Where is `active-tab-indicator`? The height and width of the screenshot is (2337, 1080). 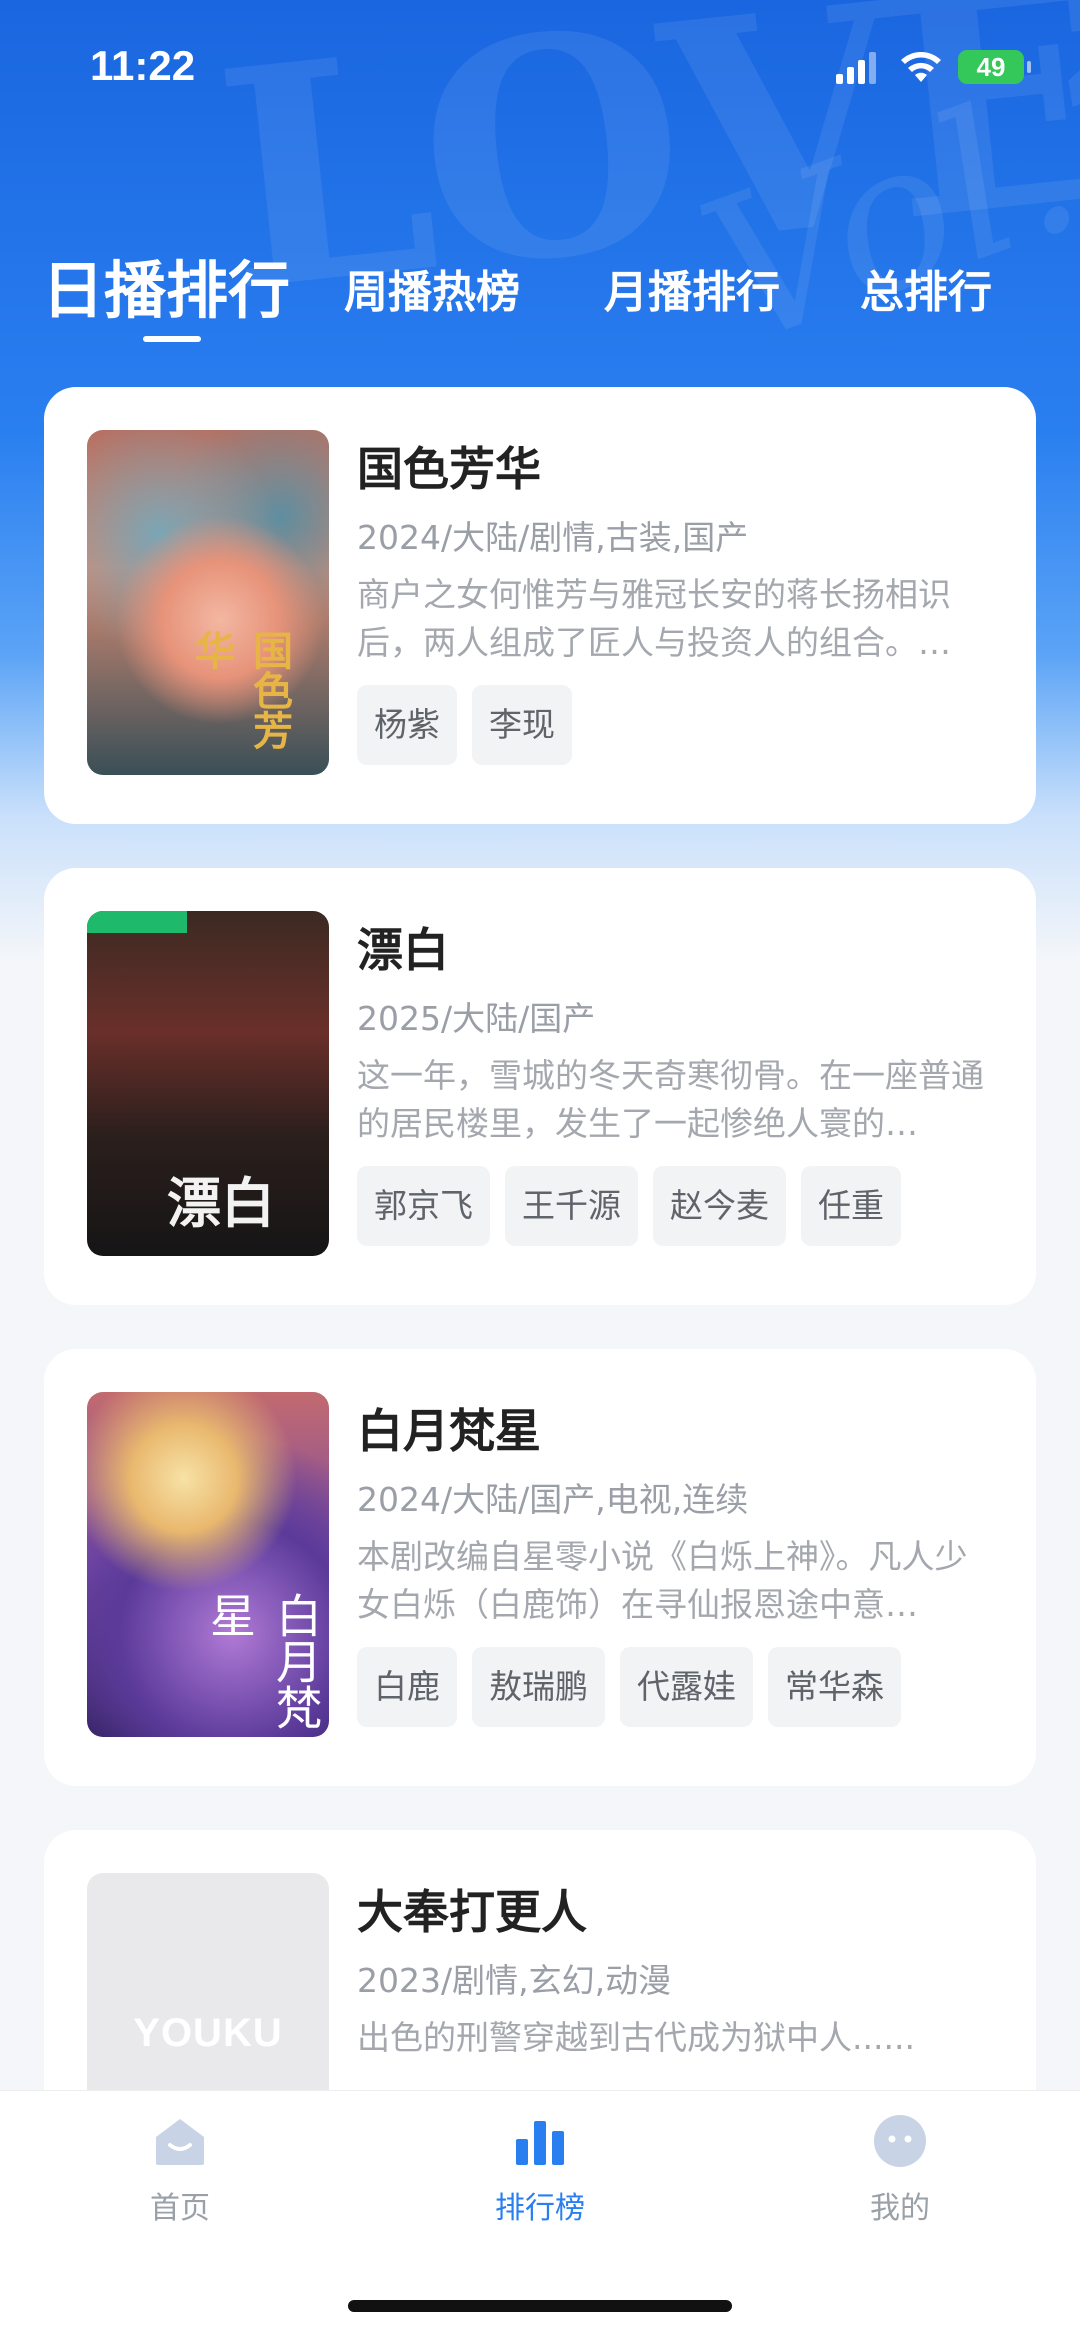
active-tab-indicator is located at coordinates (172, 339).